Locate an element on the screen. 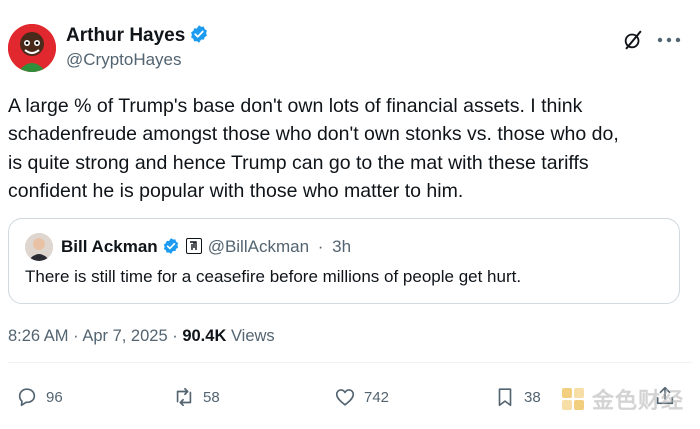 The height and width of the screenshot is (429, 700). bookmark-count: 38 is located at coordinates (532, 397).